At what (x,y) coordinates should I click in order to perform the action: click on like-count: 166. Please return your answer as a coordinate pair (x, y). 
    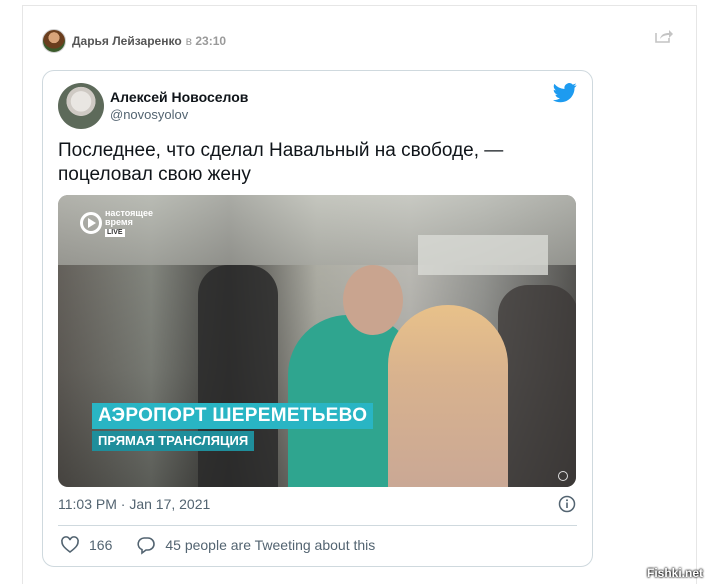
    Looking at the image, I should click on (101, 545).